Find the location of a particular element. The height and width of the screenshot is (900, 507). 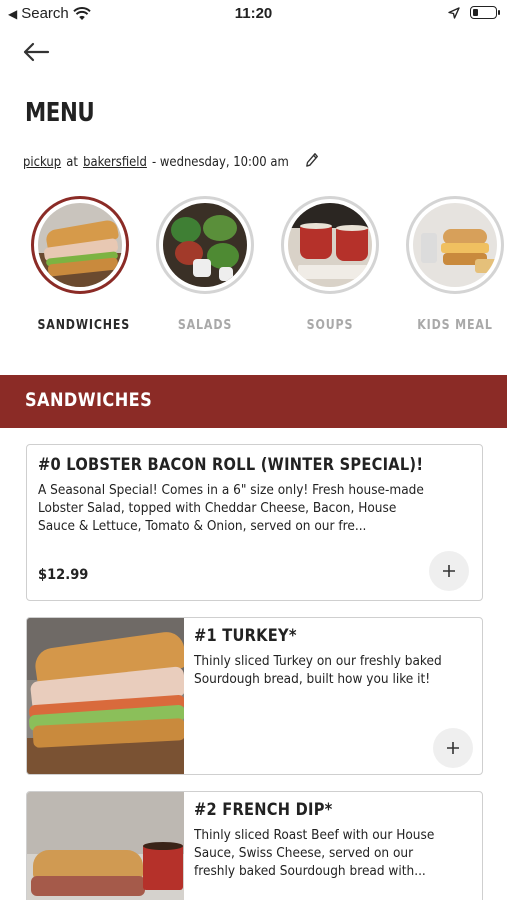

turkey-sandwich-image is located at coordinates (105, 696).